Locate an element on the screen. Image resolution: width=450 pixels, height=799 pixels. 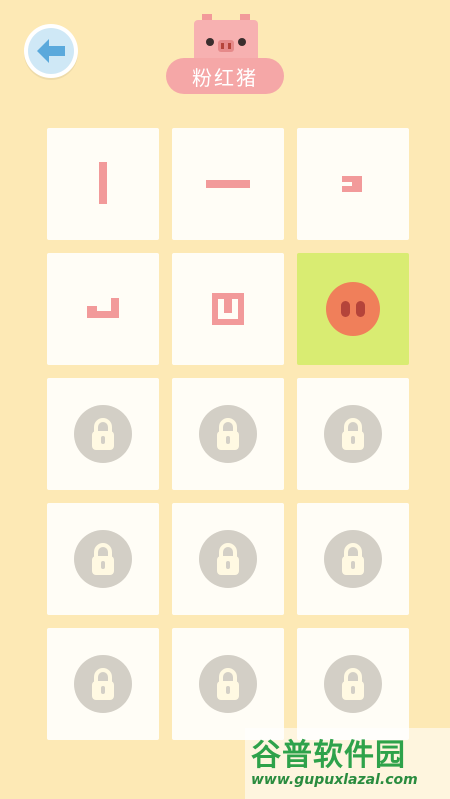
back-button is located at coordinates (51, 51).